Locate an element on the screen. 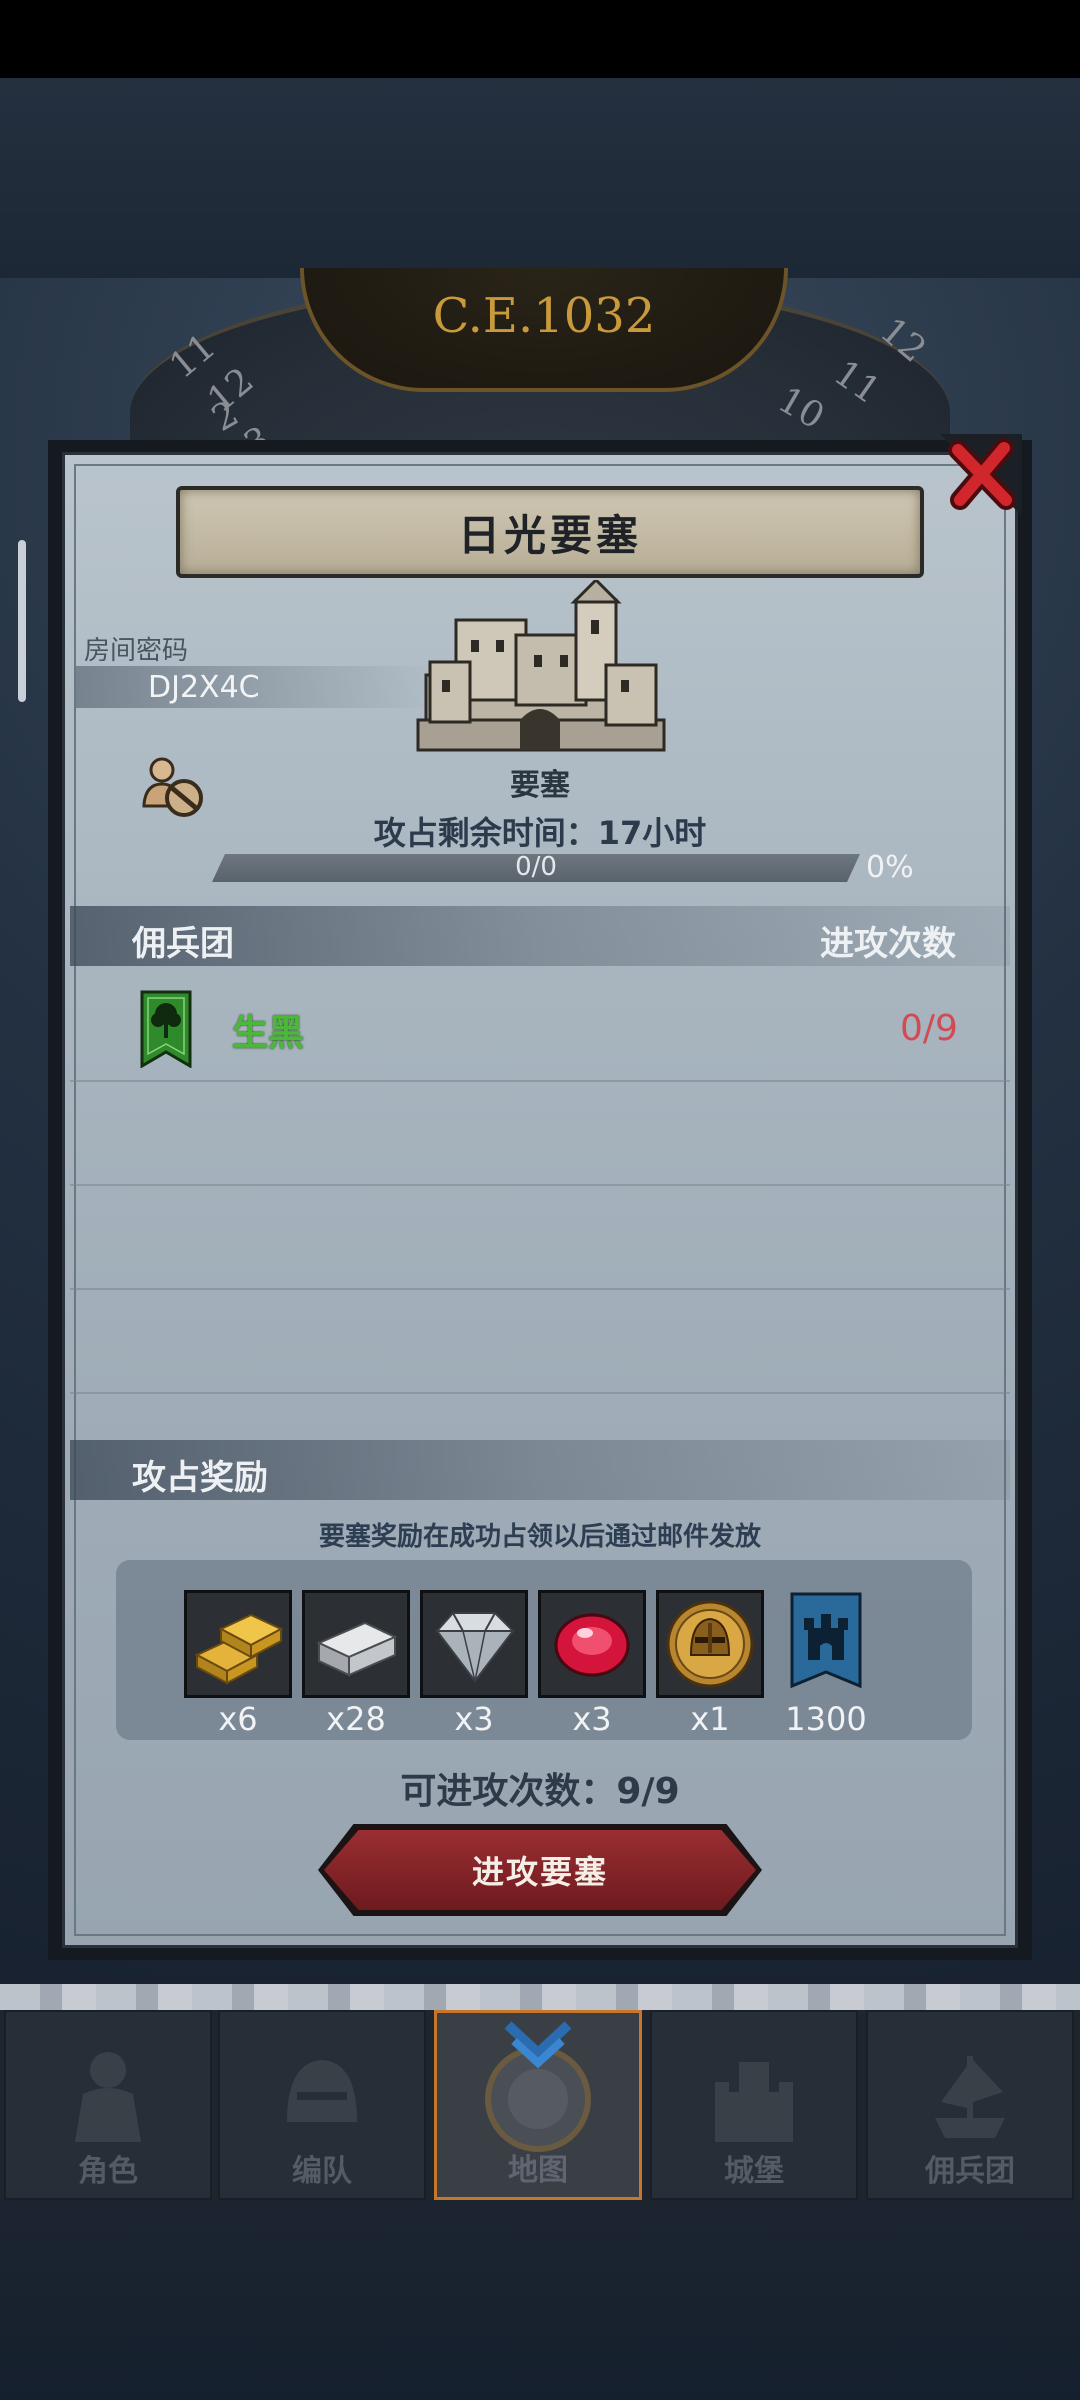  helmet-icon is located at coordinates (322, 2091).